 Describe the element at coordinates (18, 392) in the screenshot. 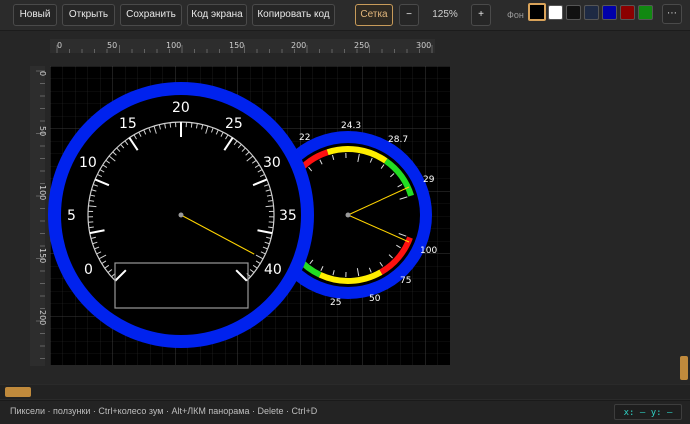

I see `horizontal-scroll-thumb` at that location.